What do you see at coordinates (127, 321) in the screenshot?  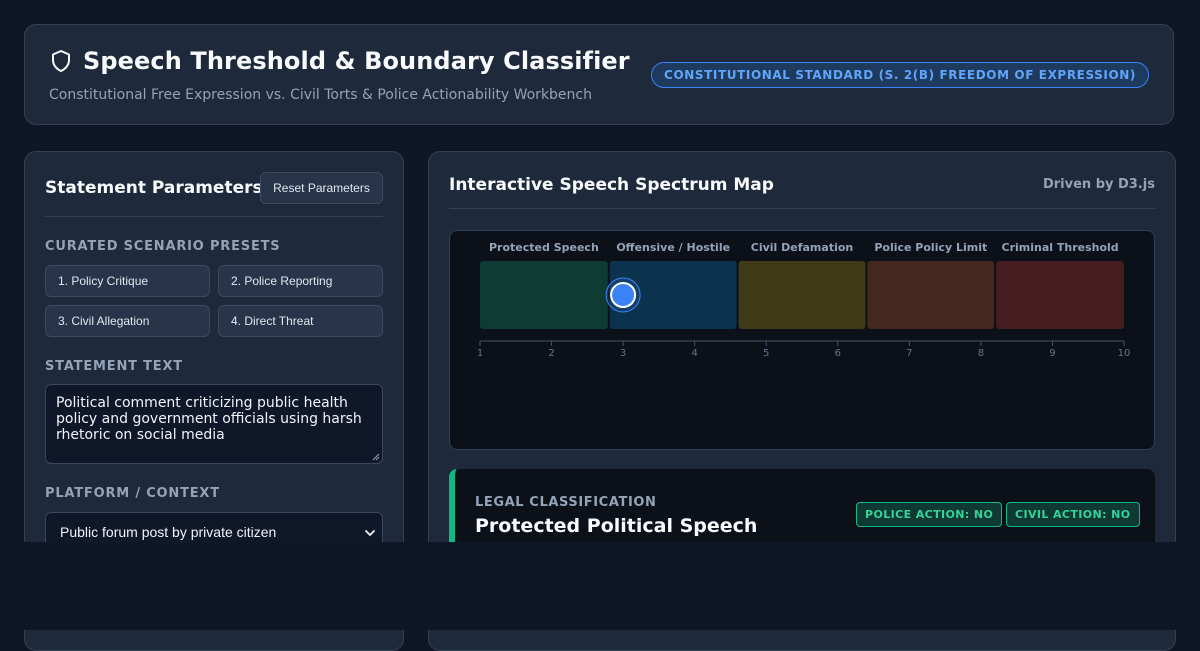 I see `preset-civil-allegation-button: 3. Civil Allegation` at bounding box center [127, 321].